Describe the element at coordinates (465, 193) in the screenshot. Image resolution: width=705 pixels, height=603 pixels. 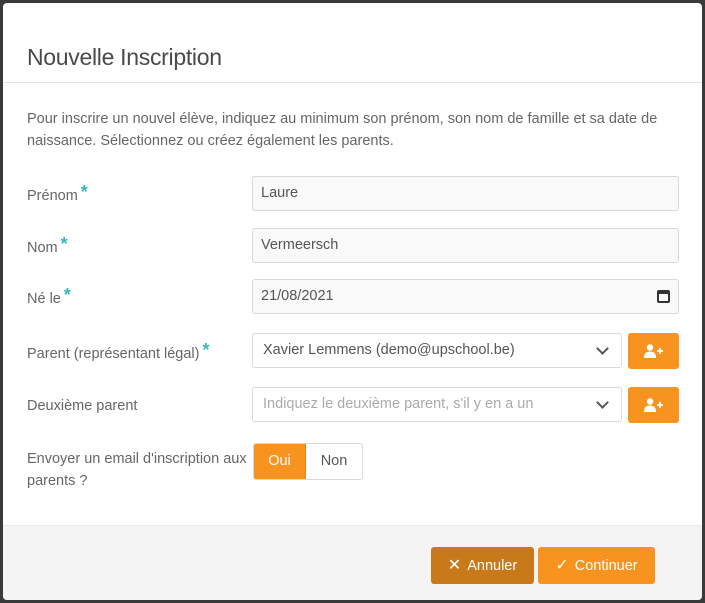
I see `prenom-input: Laure` at that location.